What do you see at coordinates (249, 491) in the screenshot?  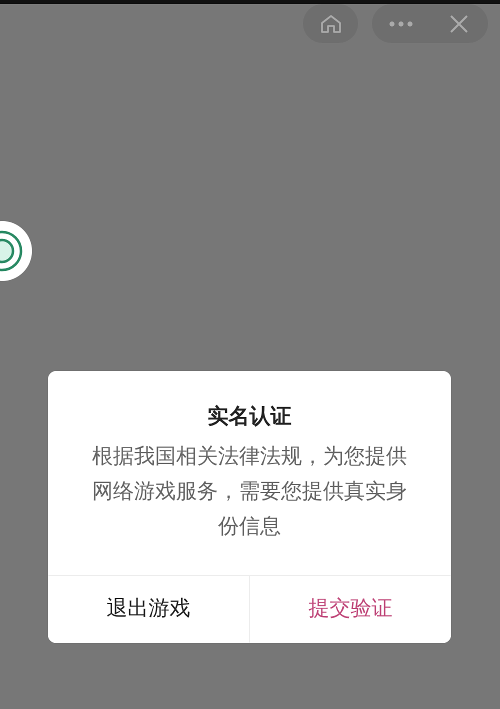 I see `dialog-message: 根据我国相关法律法规，为您提供网络游戏服务，需要您提供真实身份信息` at bounding box center [249, 491].